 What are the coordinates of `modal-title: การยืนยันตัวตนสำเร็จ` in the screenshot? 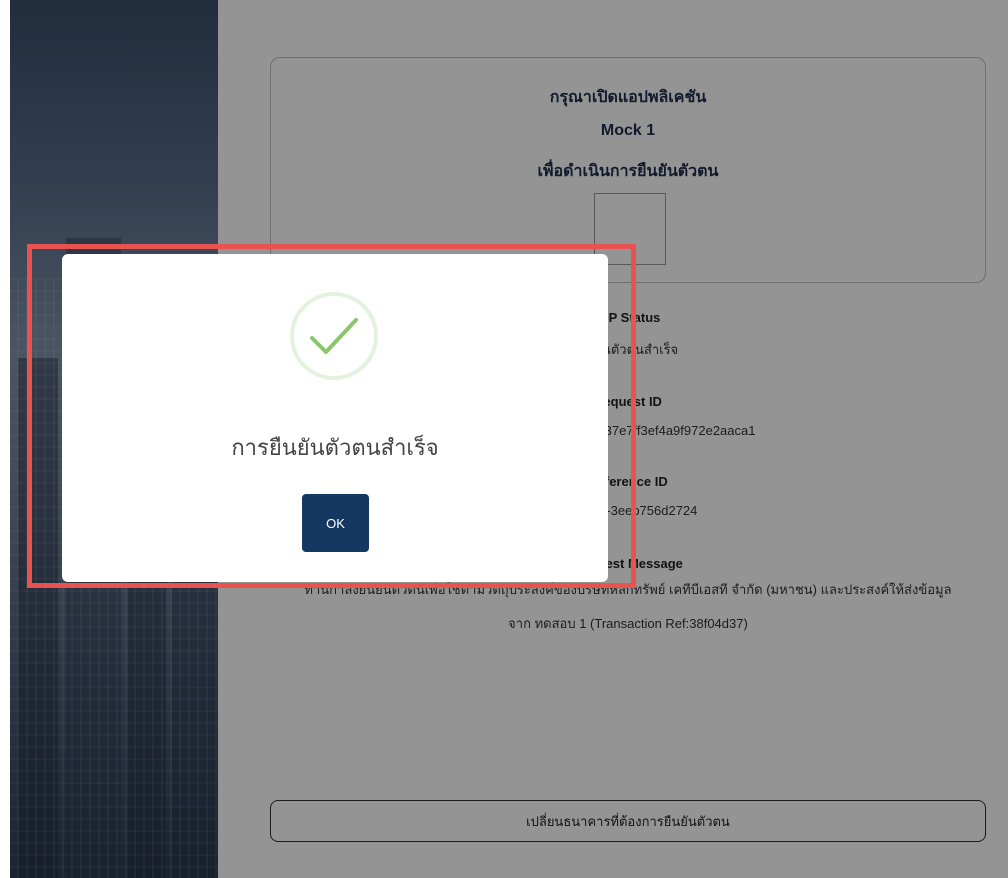 It's located at (335, 448).